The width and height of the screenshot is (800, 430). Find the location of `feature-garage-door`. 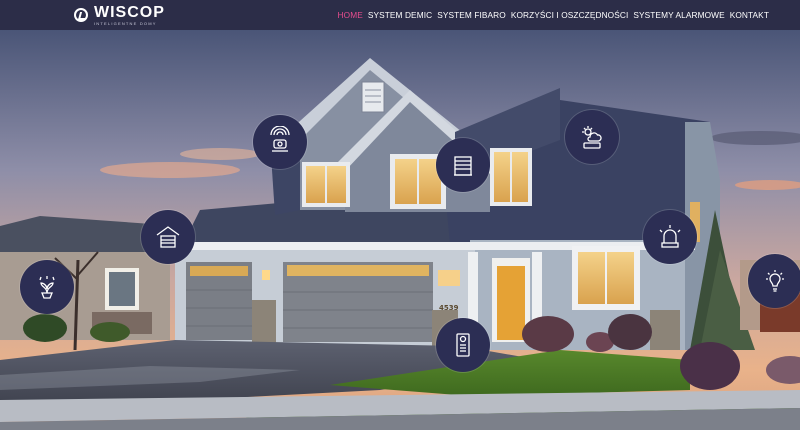

feature-garage-door is located at coordinates (168, 237).